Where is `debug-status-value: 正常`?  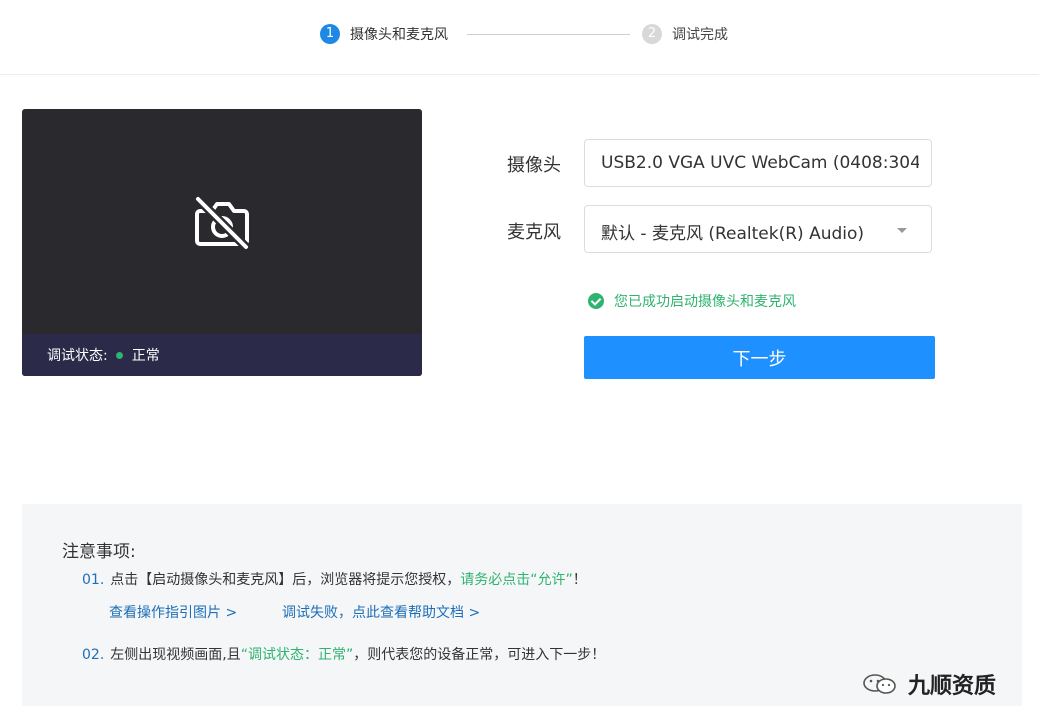
debug-status-value: 正常 is located at coordinates (145, 356).